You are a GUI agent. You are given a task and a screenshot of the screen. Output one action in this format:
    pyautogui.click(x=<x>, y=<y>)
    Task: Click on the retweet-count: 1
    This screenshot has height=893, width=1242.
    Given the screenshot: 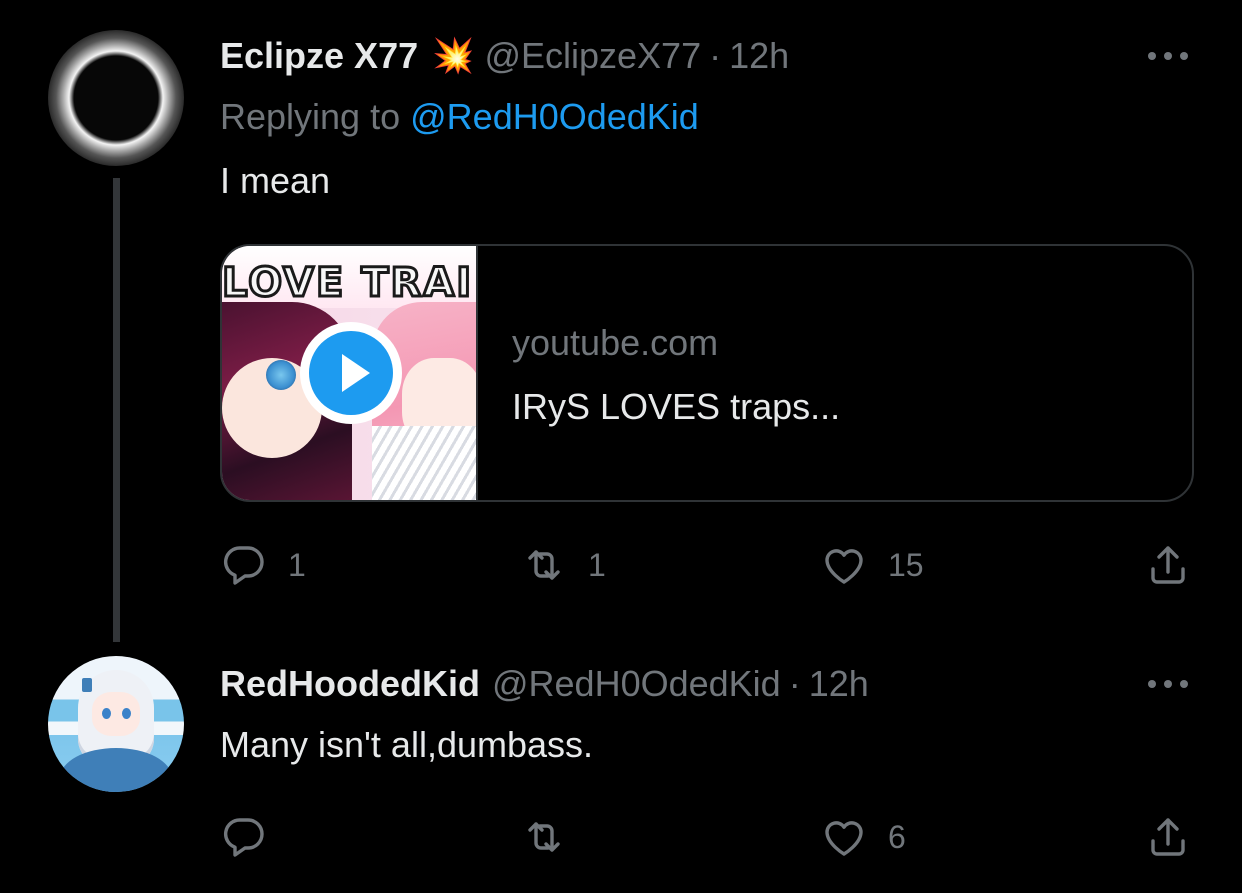 What is the action you would take?
    pyautogui.click(x=597, y=564)
    